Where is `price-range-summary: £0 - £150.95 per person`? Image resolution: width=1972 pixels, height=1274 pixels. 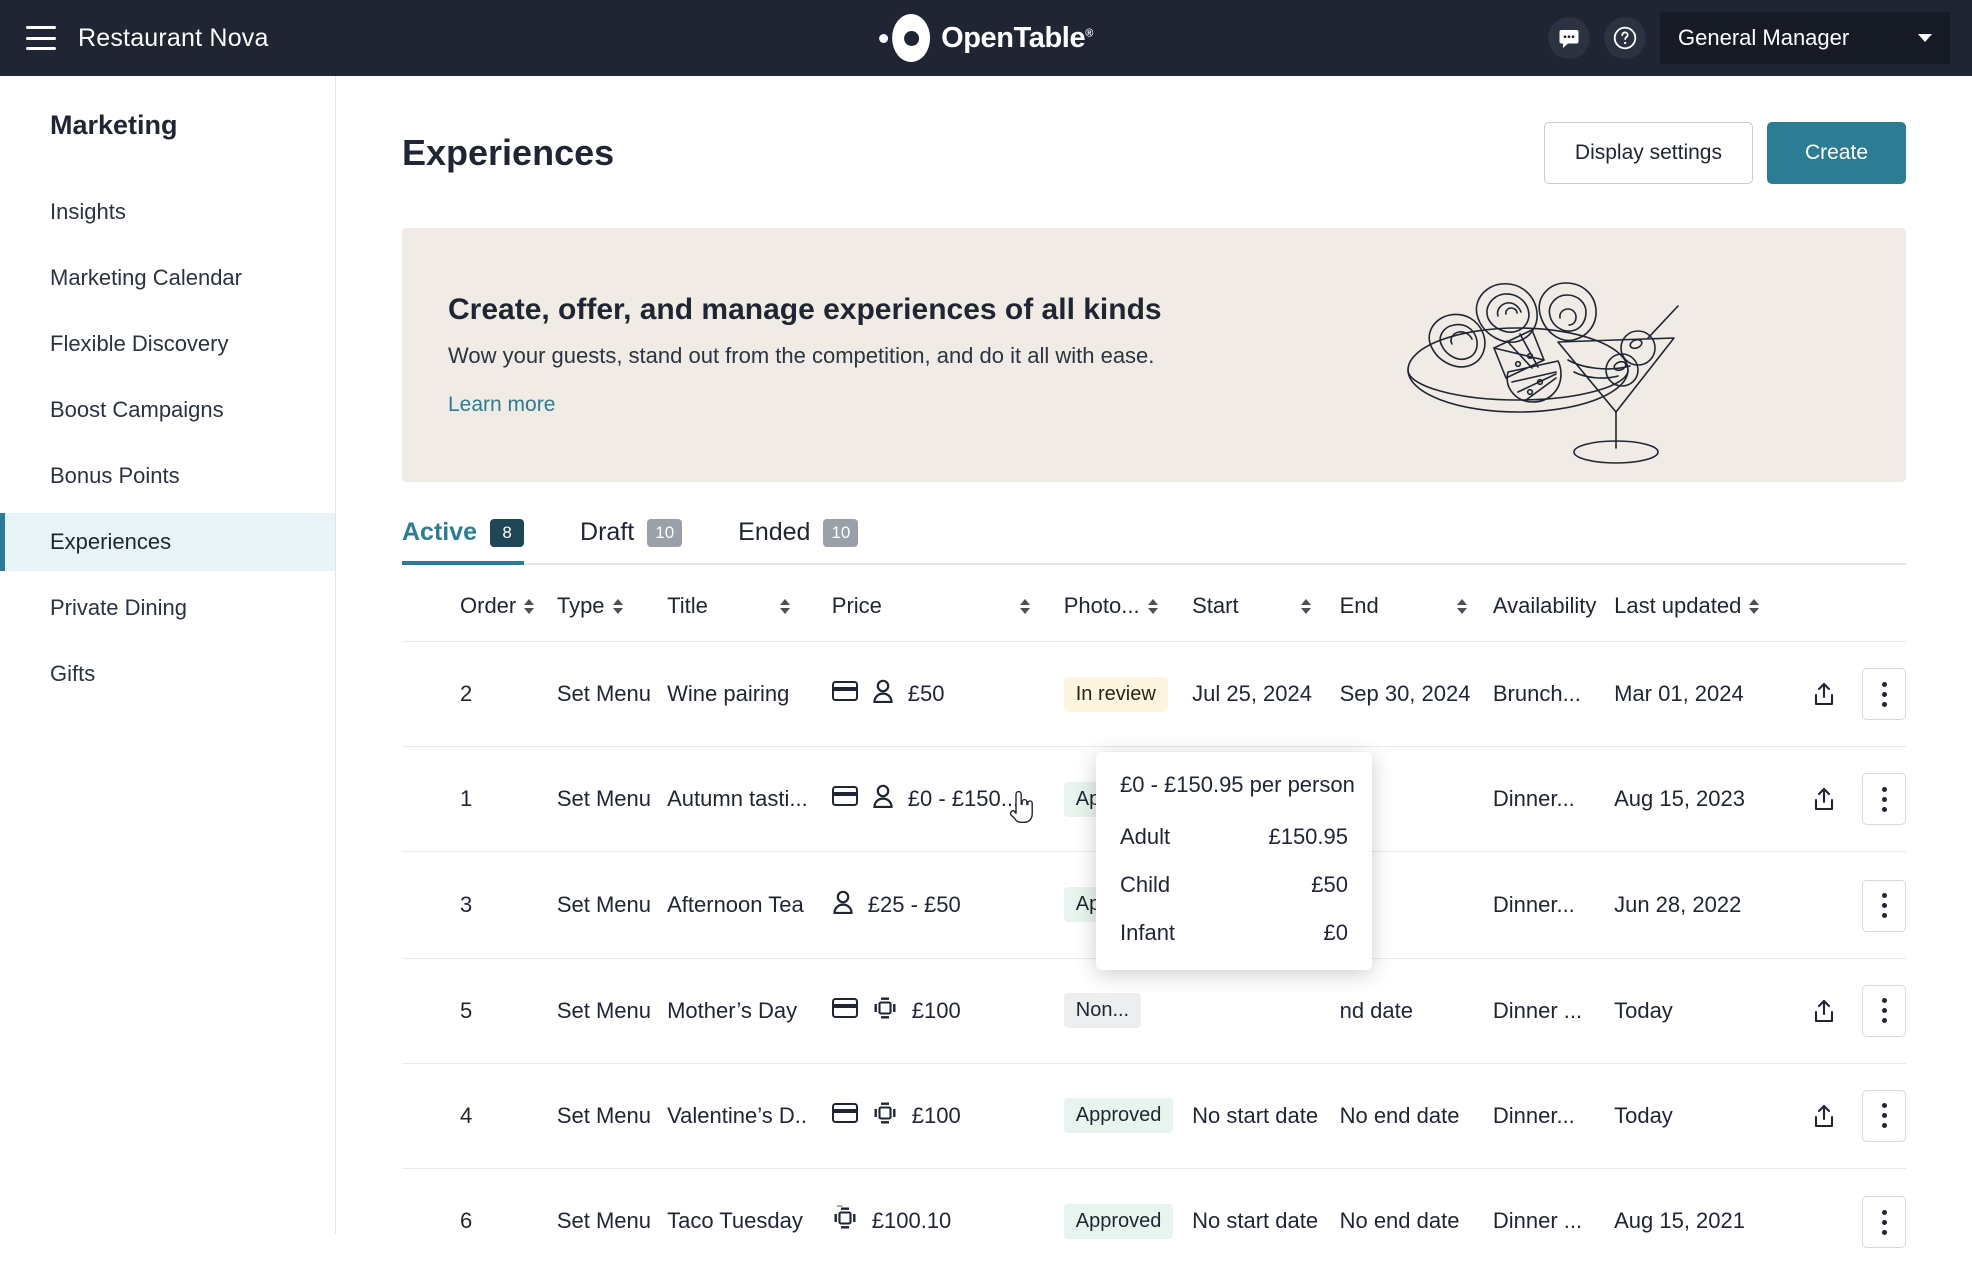 price-range-summary: £0 - £150.95 per person is located at coordinates (1234, 785).